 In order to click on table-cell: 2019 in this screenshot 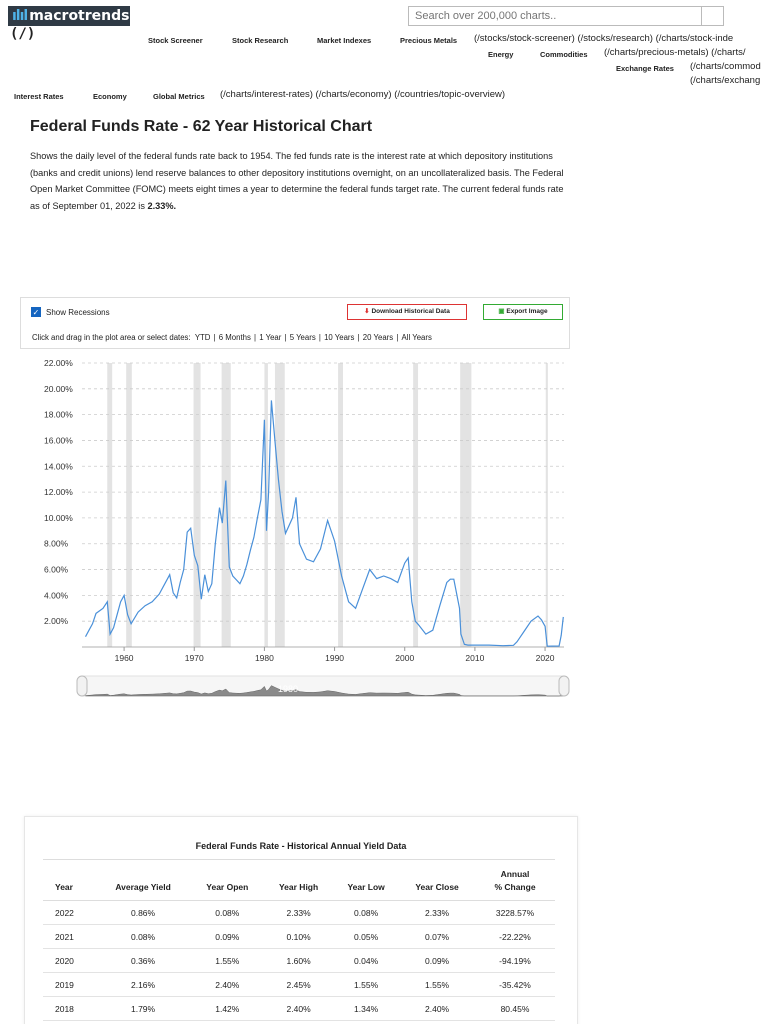, I will do `click(69, 984)`.